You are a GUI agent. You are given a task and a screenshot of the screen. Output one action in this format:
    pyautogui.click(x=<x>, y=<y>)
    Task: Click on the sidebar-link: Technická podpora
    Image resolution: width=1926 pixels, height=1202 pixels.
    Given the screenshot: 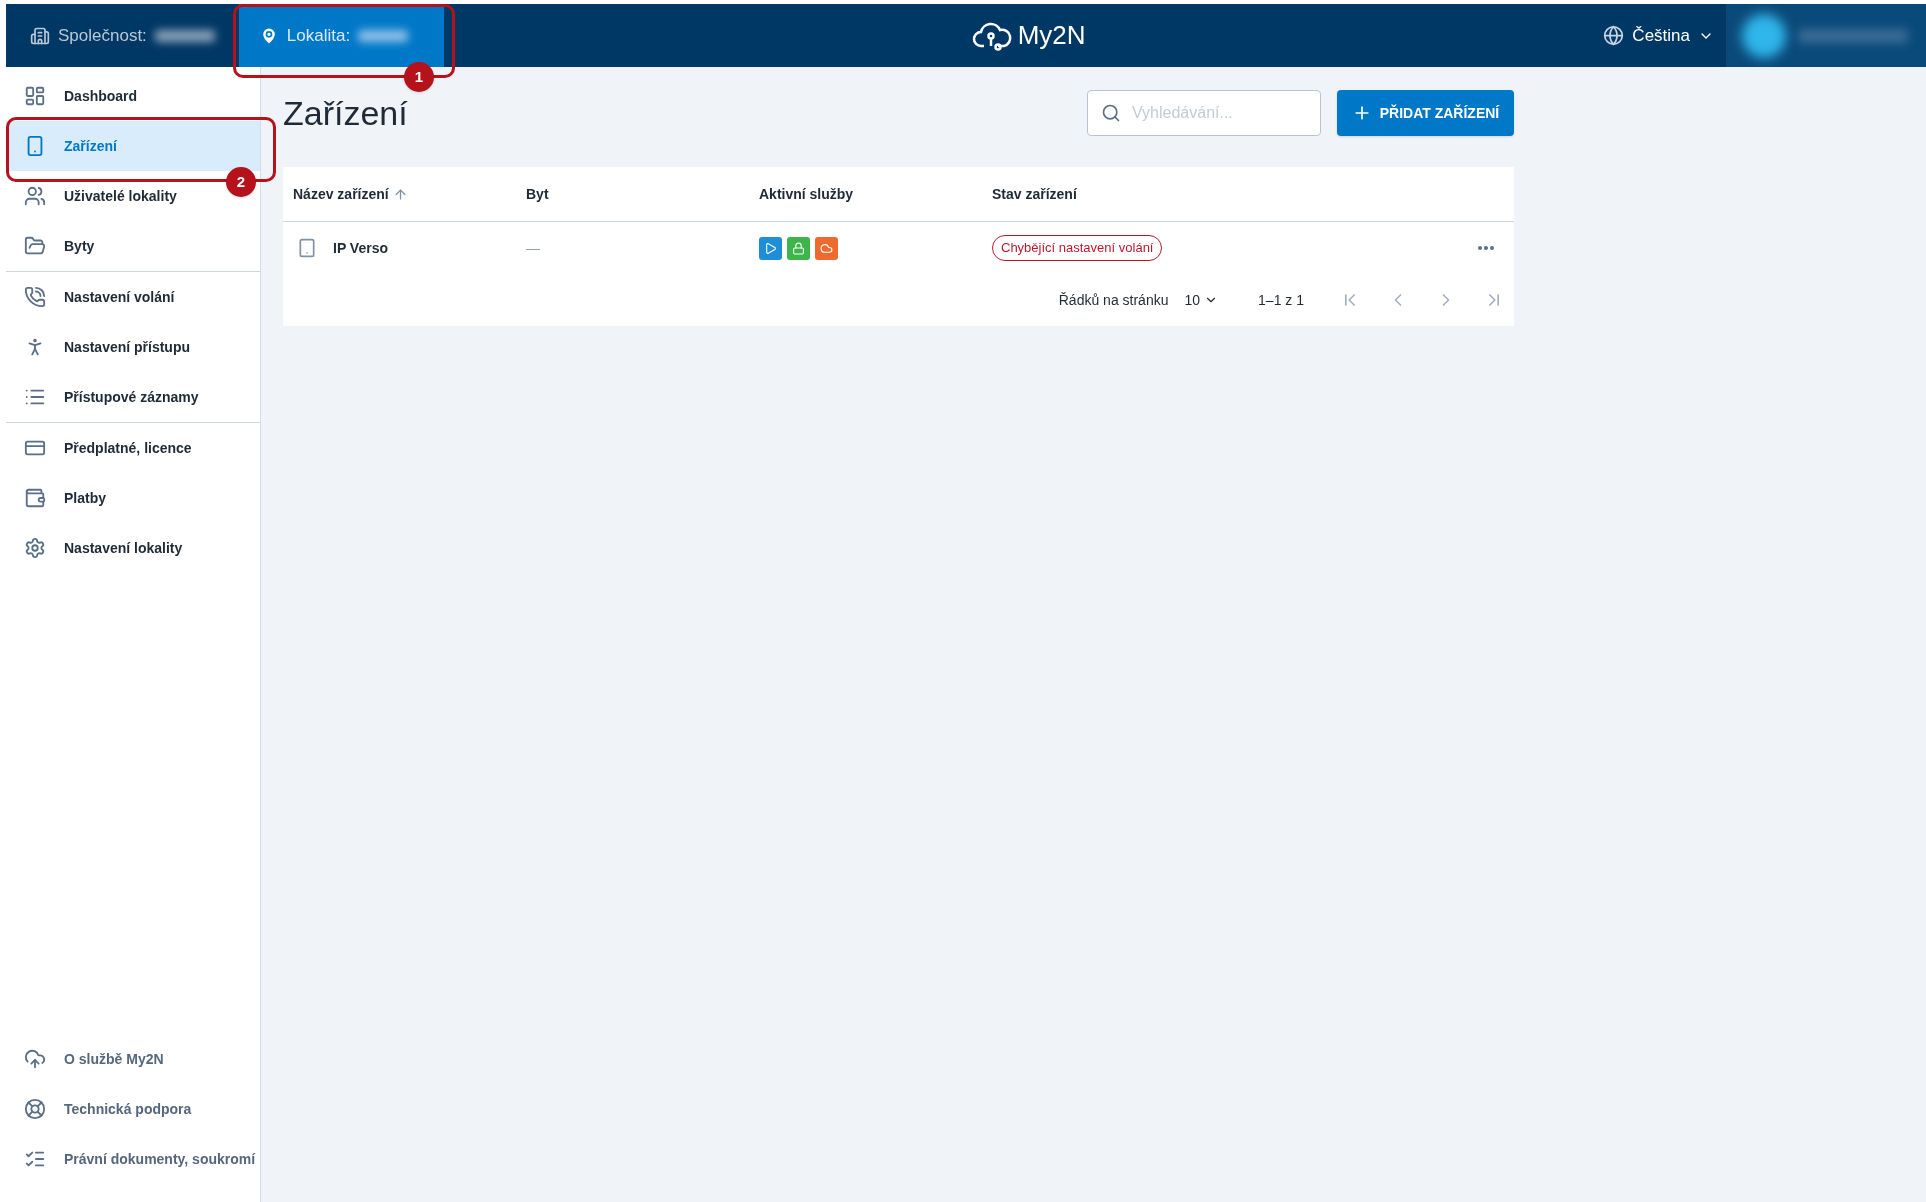 What is the action you would take?
    pyautogui.click(x=133, y=1109)
    